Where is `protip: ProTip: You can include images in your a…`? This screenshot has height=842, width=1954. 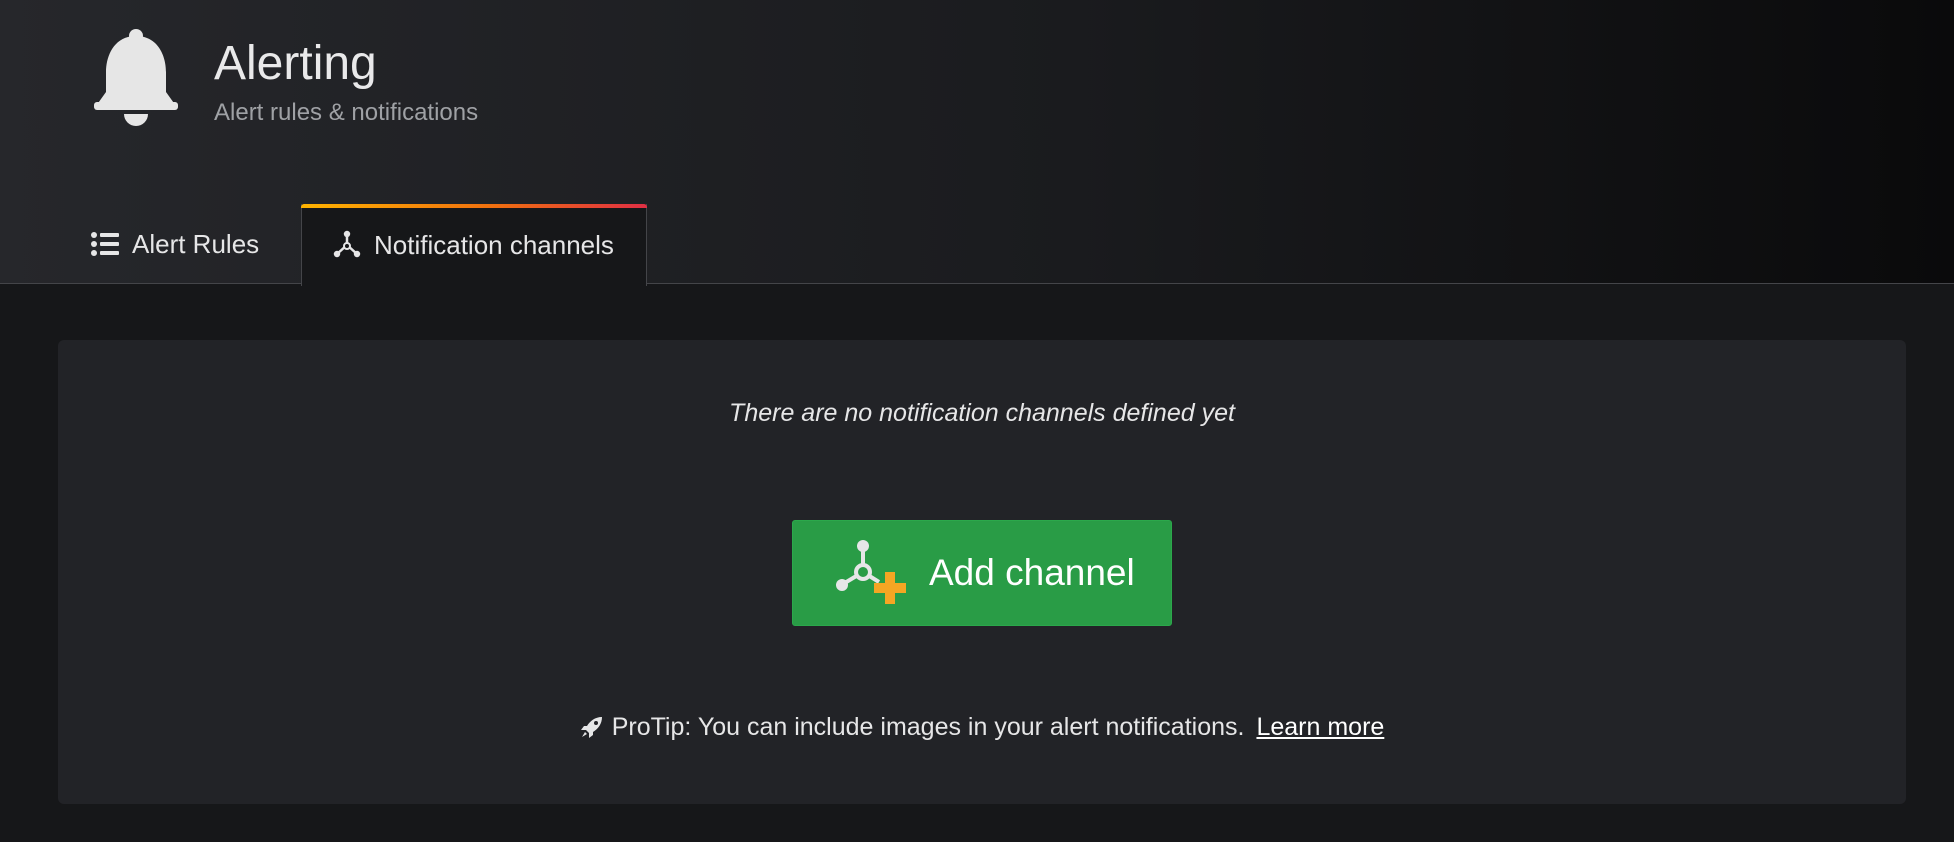 protip: ProTip: You can include images in your a… is located at coordinates (982, 727).